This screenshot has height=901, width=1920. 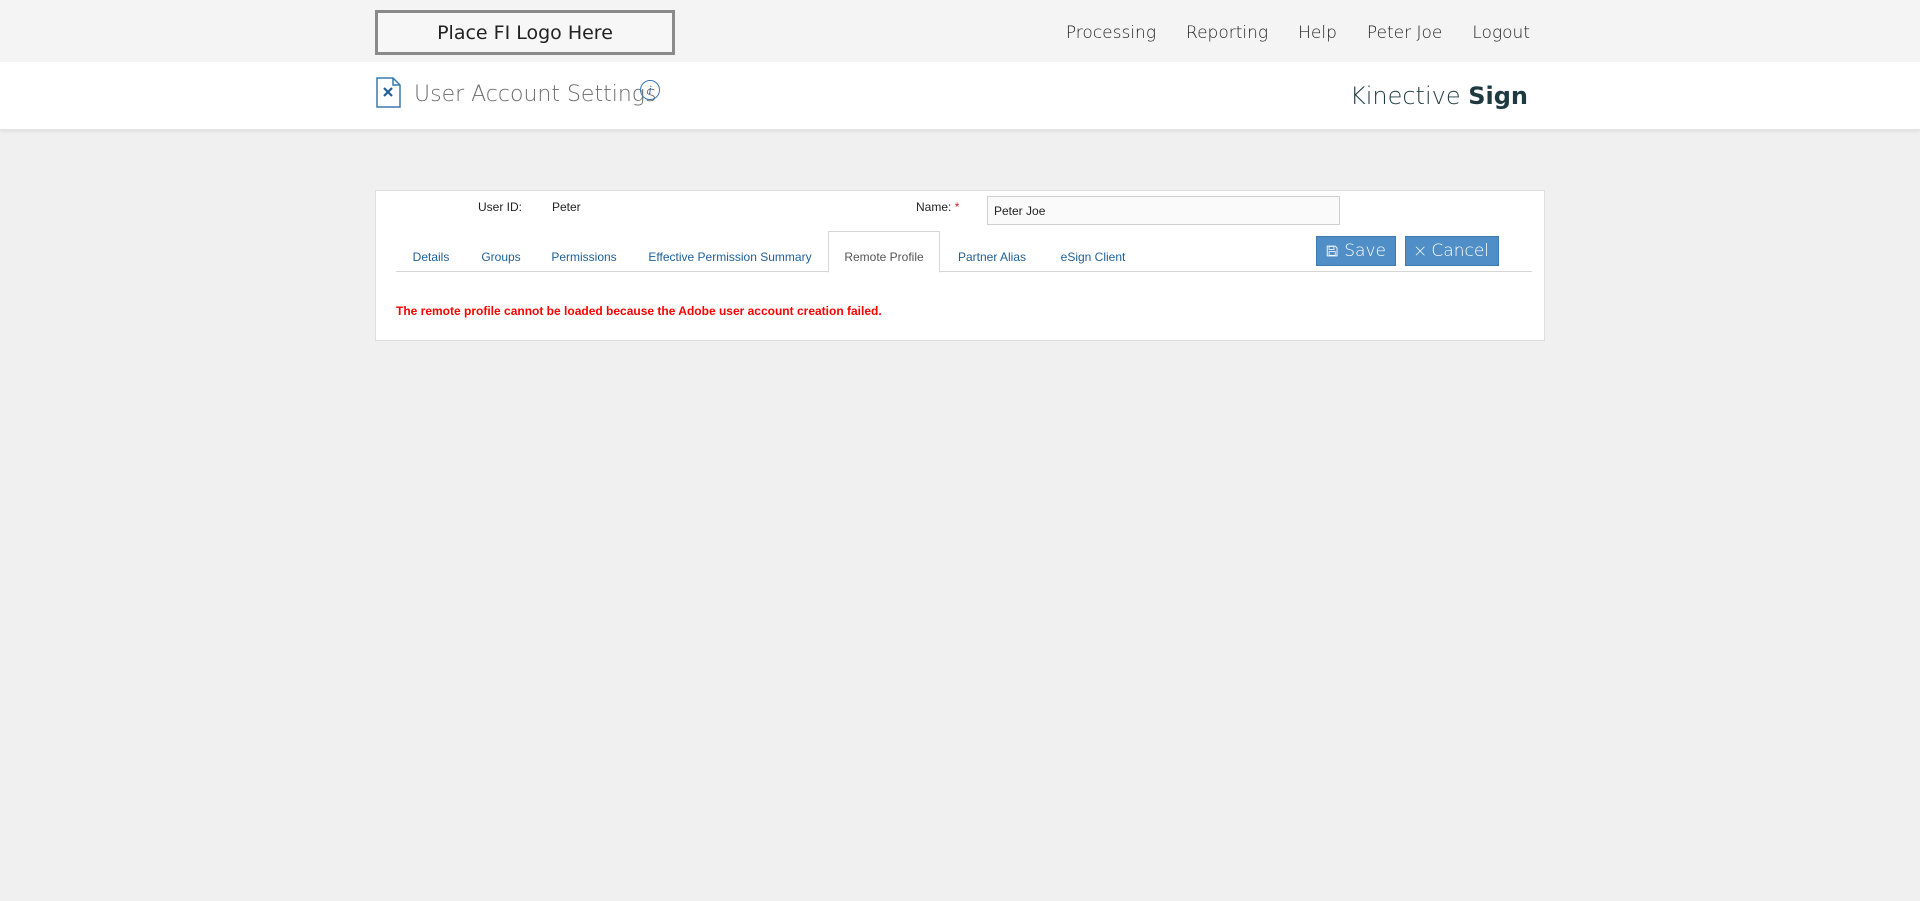 What do you see at coordinates (1501, 33) in the screenshot?
I see `nav-logout: Logout` at bounding box center [1501, 33].